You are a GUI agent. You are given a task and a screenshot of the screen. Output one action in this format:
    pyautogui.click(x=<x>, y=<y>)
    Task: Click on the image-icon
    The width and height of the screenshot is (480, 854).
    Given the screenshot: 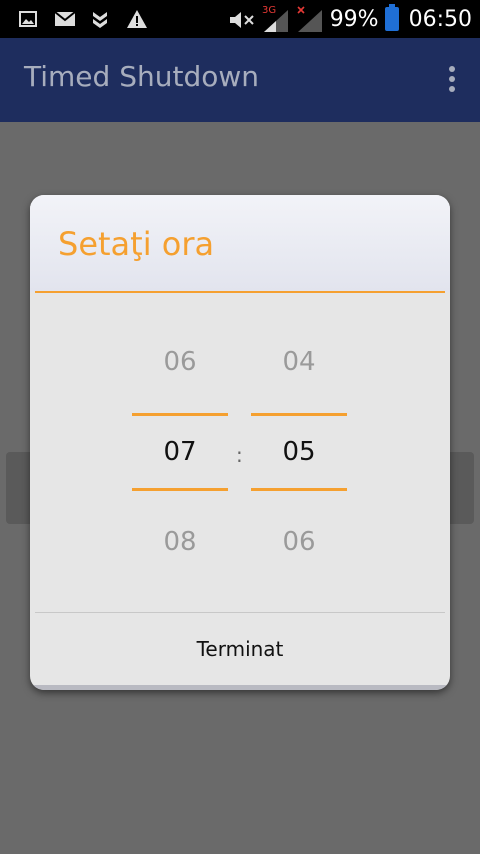 What is the action you would take?
    pyautogui.click(x=28, y=19)
    